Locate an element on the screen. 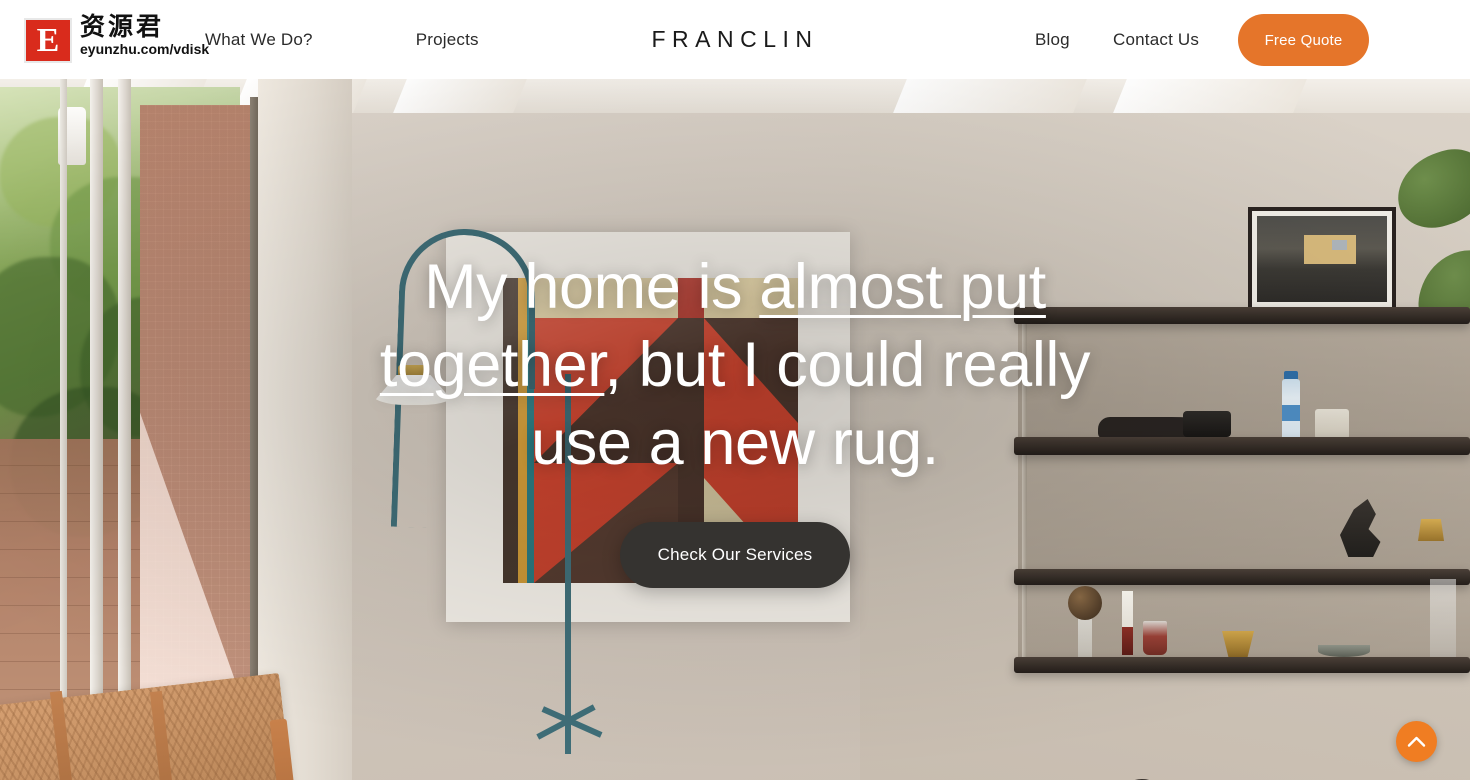 The image size is (1470, 780). chevron-up-icon is located at coordinates (1416, 741).